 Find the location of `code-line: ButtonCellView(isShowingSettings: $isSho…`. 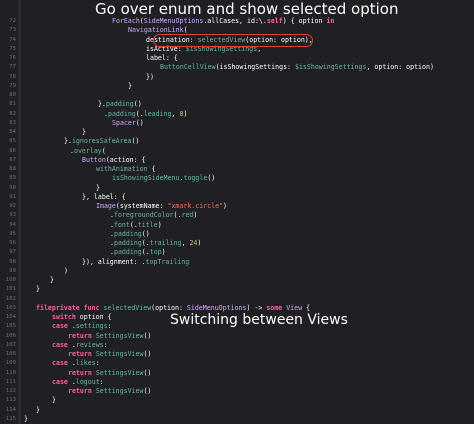

code-line: ButtonCellView(isShowingSettings: $isSho… is located at coordinates (297, 67).